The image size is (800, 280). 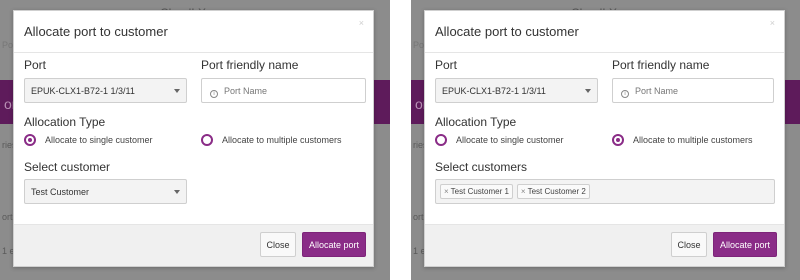 What do you see at coordinates (556, 191) in the screenshot?
I see `customer-tag-label: Test Customer 2` at bounding box center [556, 191].